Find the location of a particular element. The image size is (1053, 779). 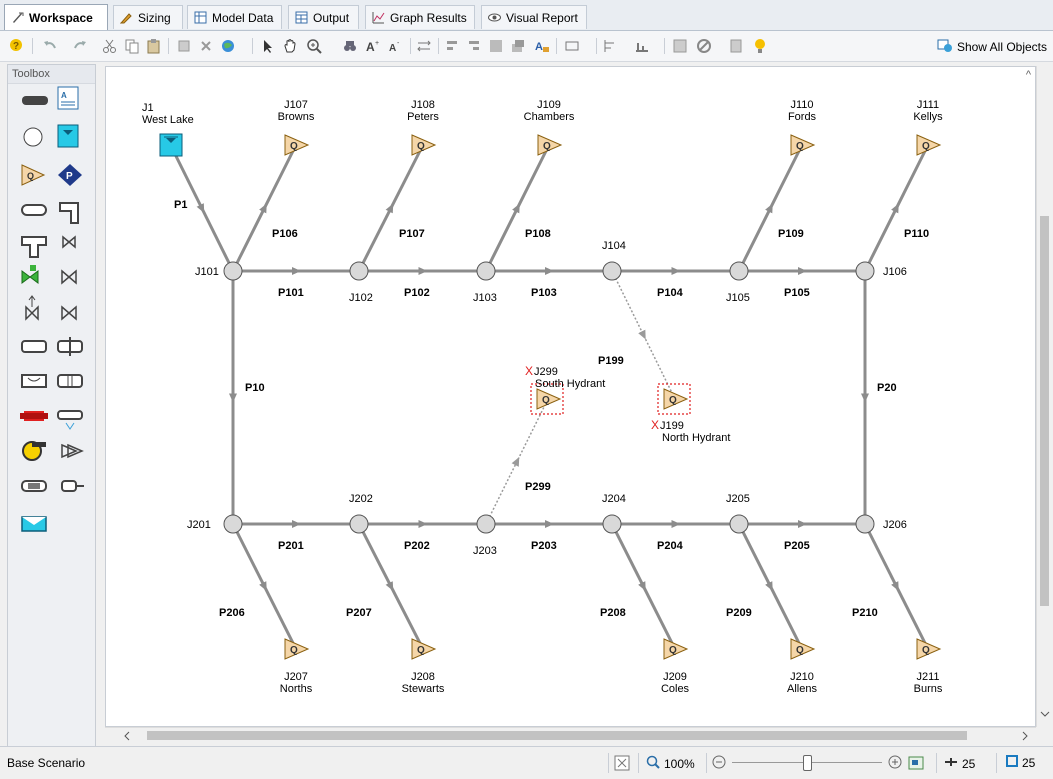

font-increase-icon: A + is located at coordinates (372, 46).